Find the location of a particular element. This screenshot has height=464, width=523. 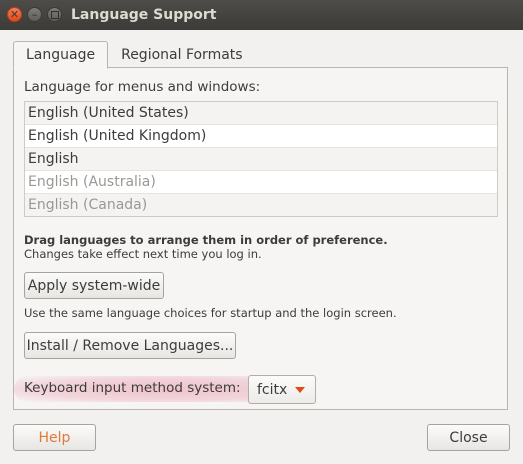

dropdown-arrow-icon is located at coordinates (300, 390).